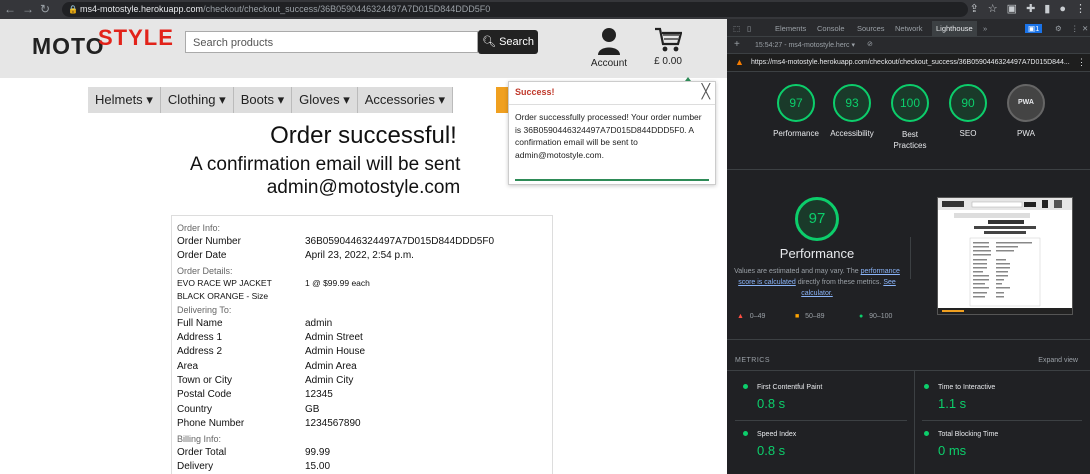 The image size is (1090, 474). I want to click on pwa-badge: PWA, so click(1026, 103).